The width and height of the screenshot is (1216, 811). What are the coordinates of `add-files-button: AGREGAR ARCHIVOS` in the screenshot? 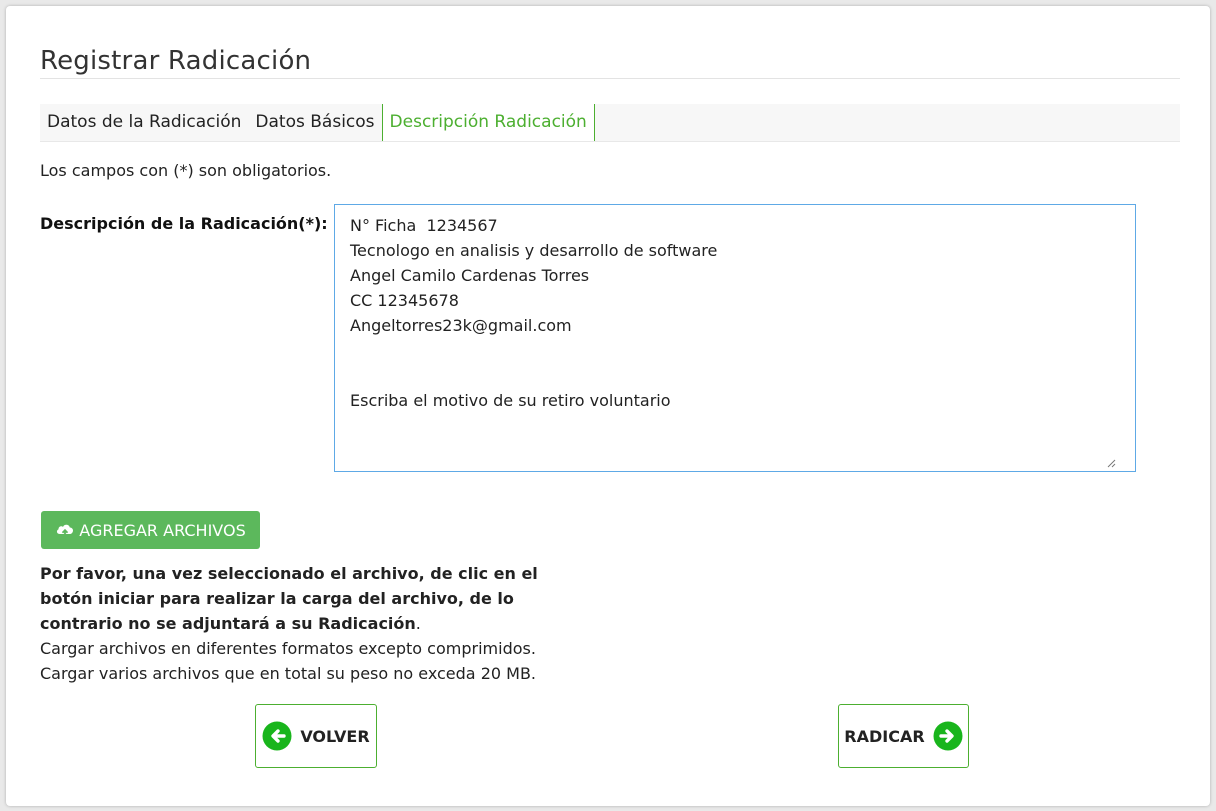 It's located at (150, 530).